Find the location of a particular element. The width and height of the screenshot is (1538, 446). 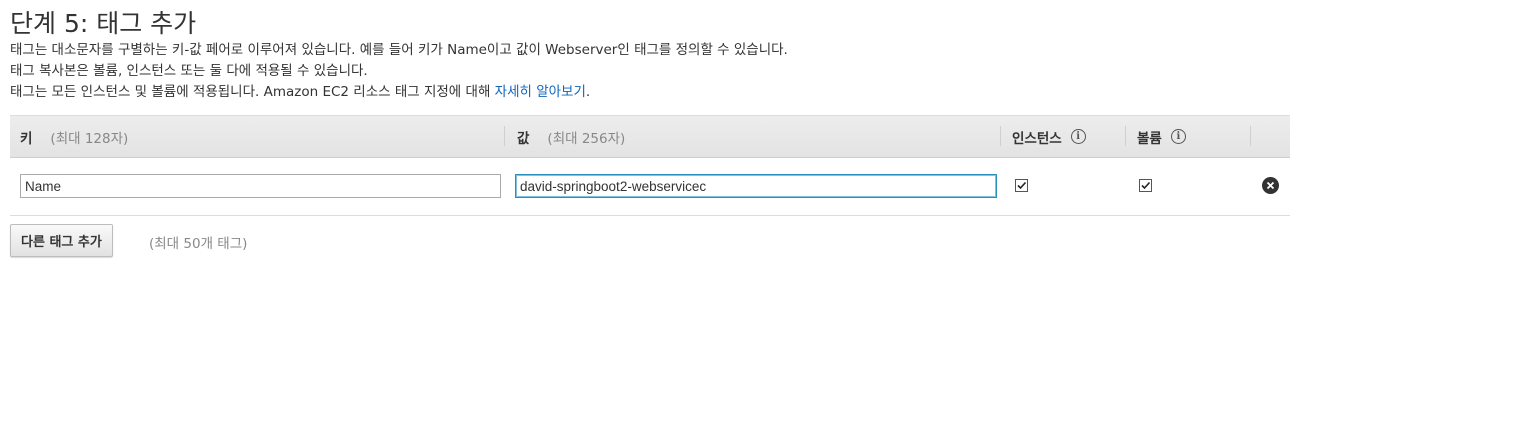

value-header-label: 값 is located at coordinates (523, 138).